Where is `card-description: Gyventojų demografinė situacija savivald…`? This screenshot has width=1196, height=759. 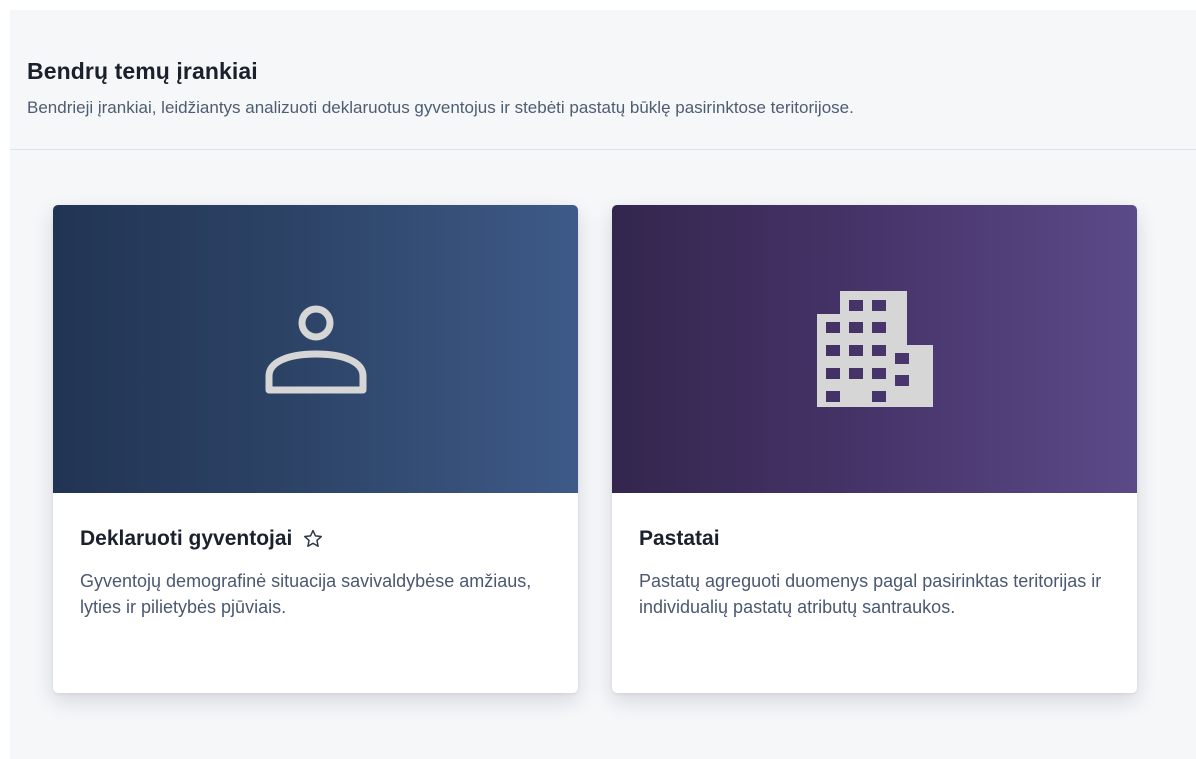 card-description: Gyventojų demografinė situacija savivald… is located at coordinates (306, 594).